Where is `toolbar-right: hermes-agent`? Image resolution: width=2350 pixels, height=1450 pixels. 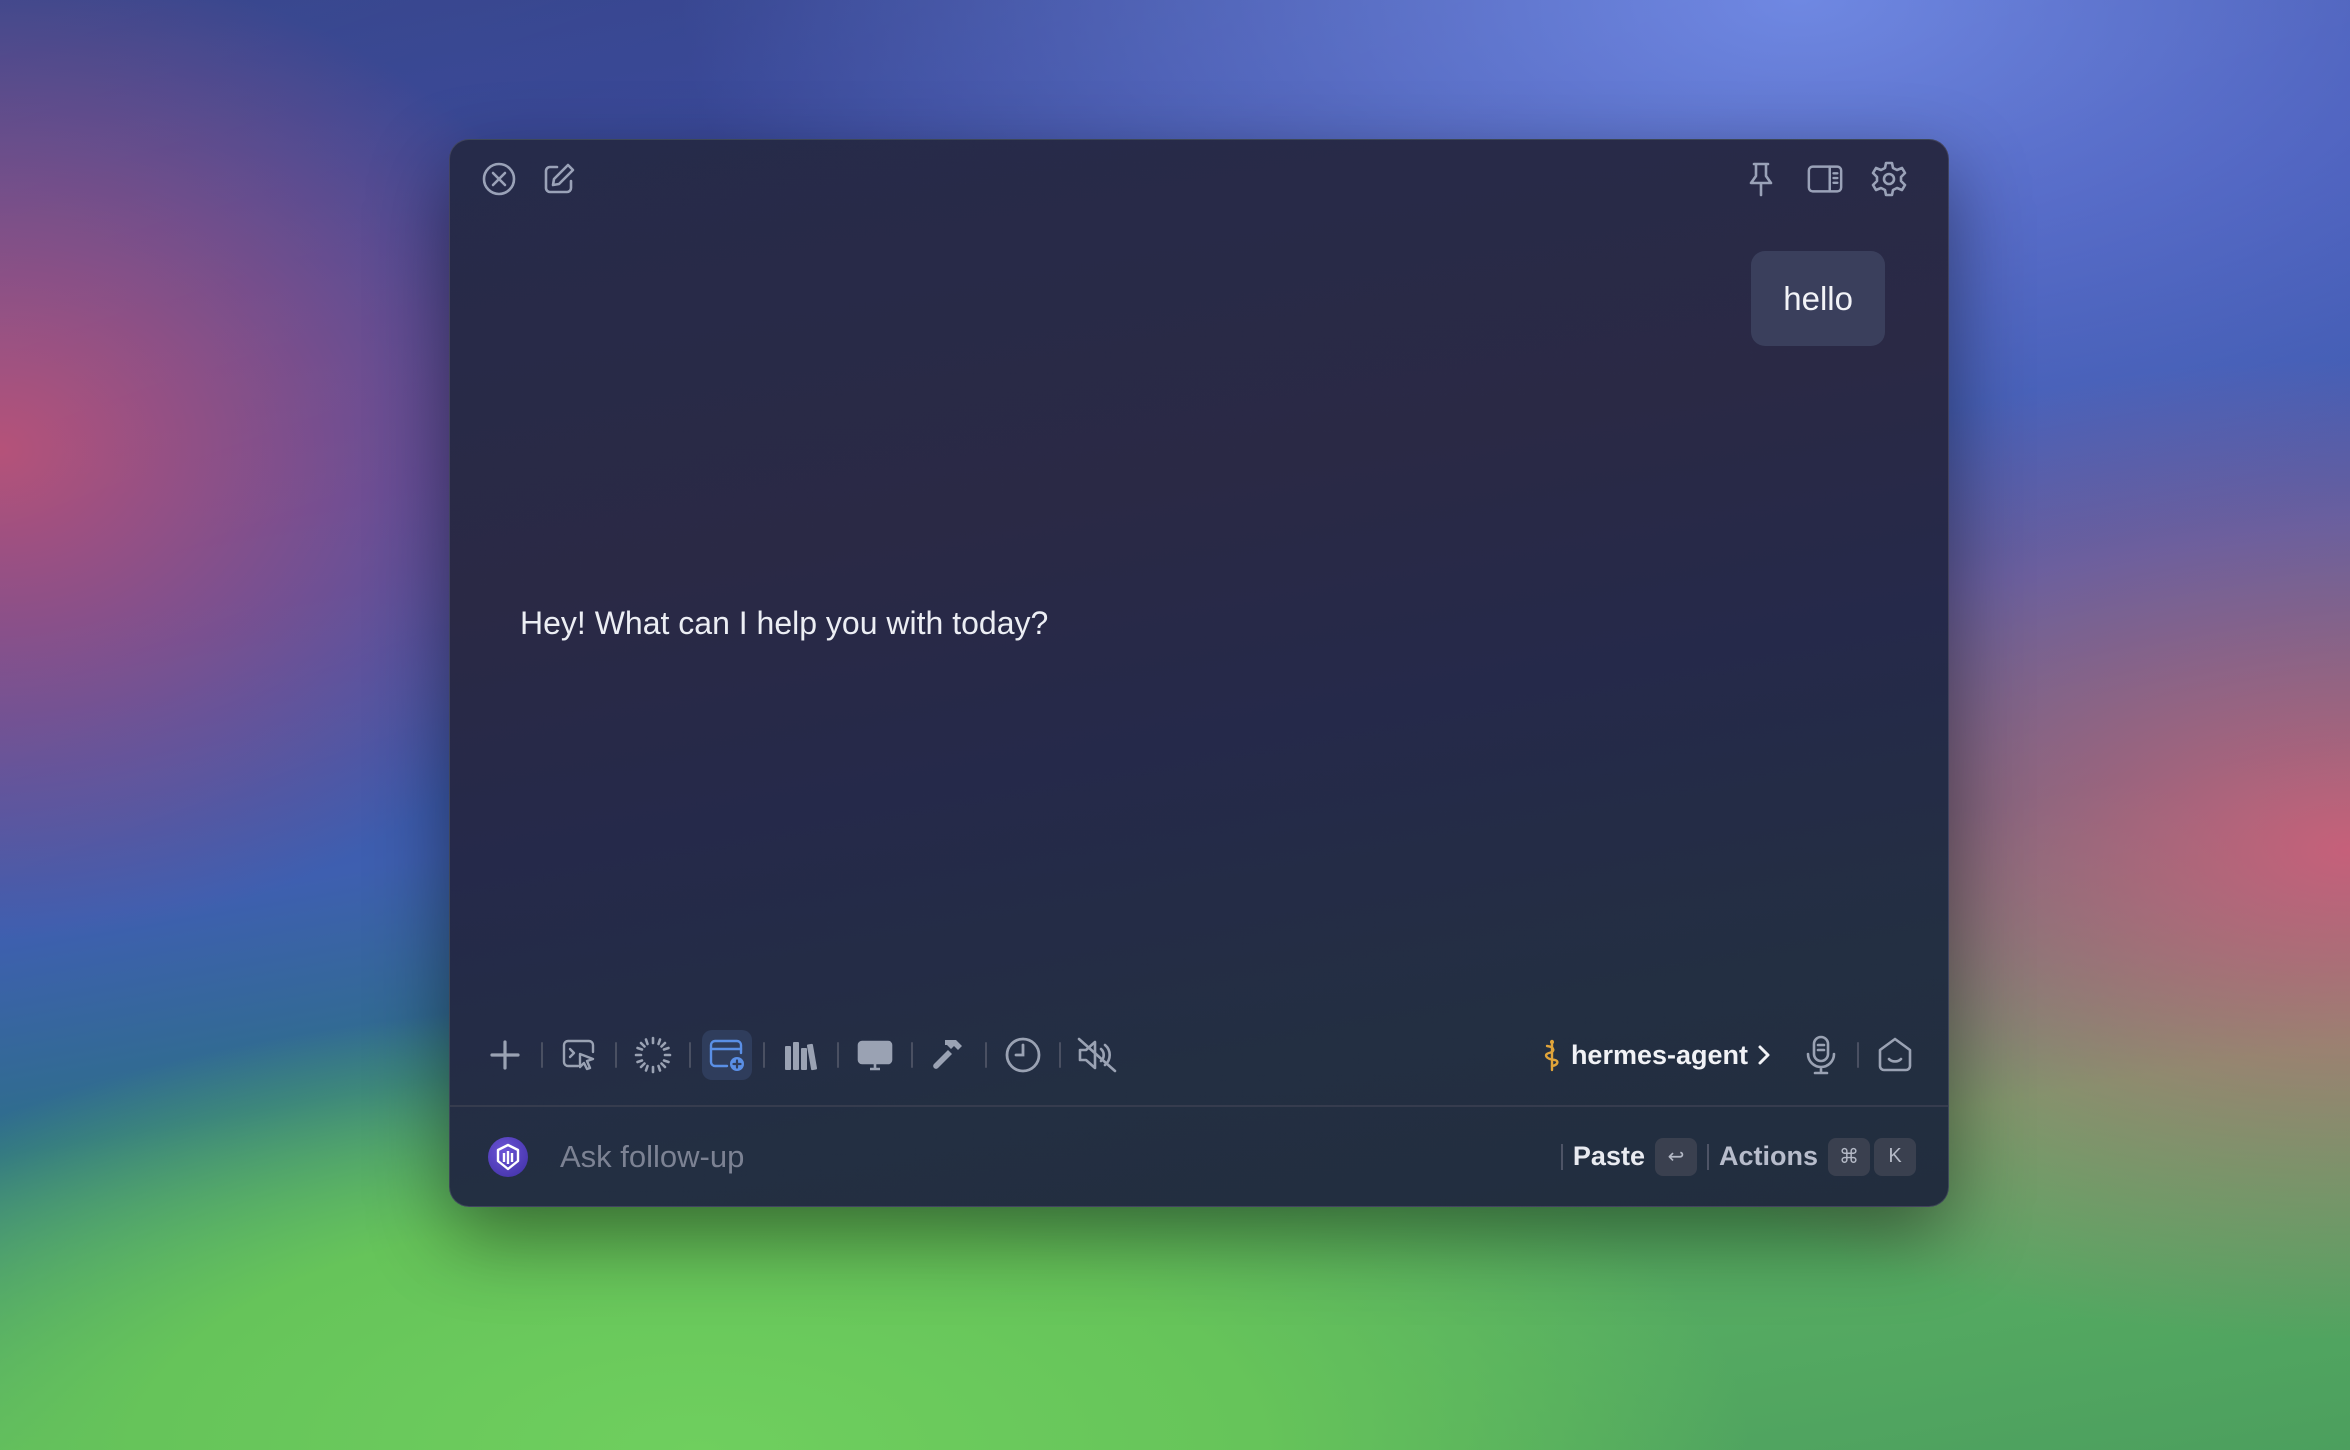 toolbar-right: hermes-agent is located at coordinates (1730, 1055).